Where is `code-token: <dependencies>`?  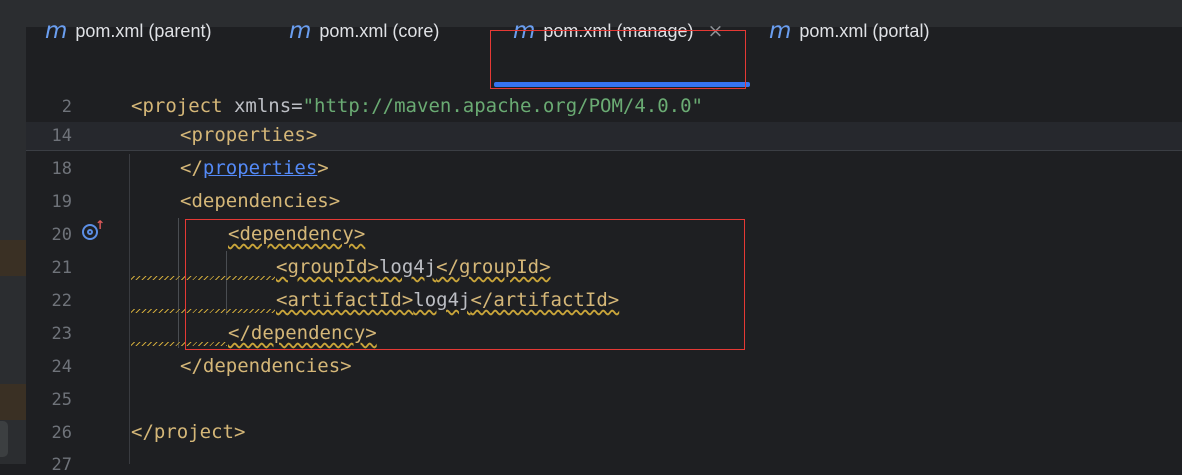 code-token: <dependencies> is located at coordinates (260, 201).